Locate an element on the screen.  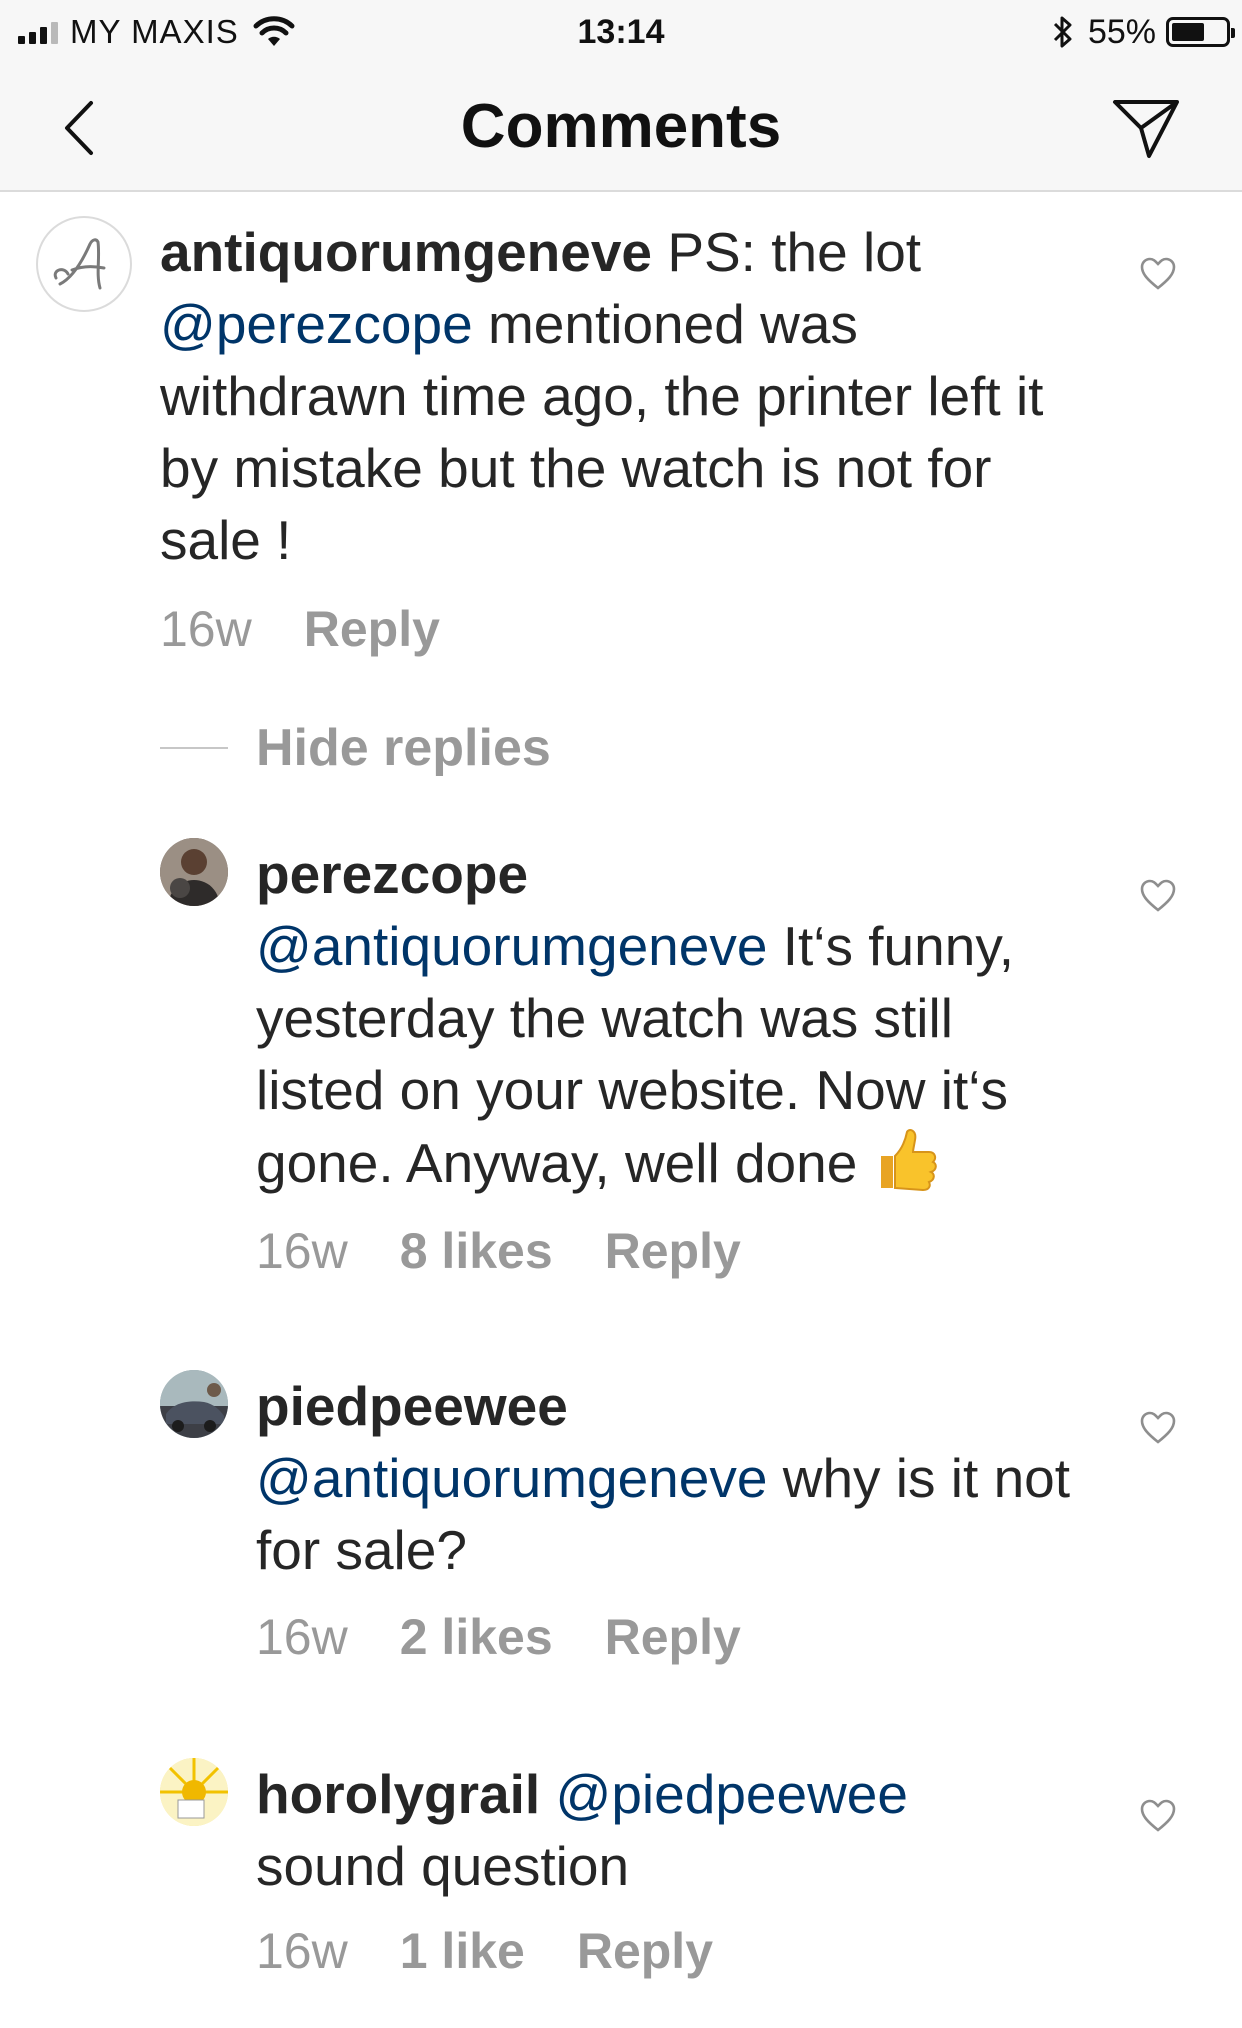
comment-body: sound question is located at coordinates (443, 1866).